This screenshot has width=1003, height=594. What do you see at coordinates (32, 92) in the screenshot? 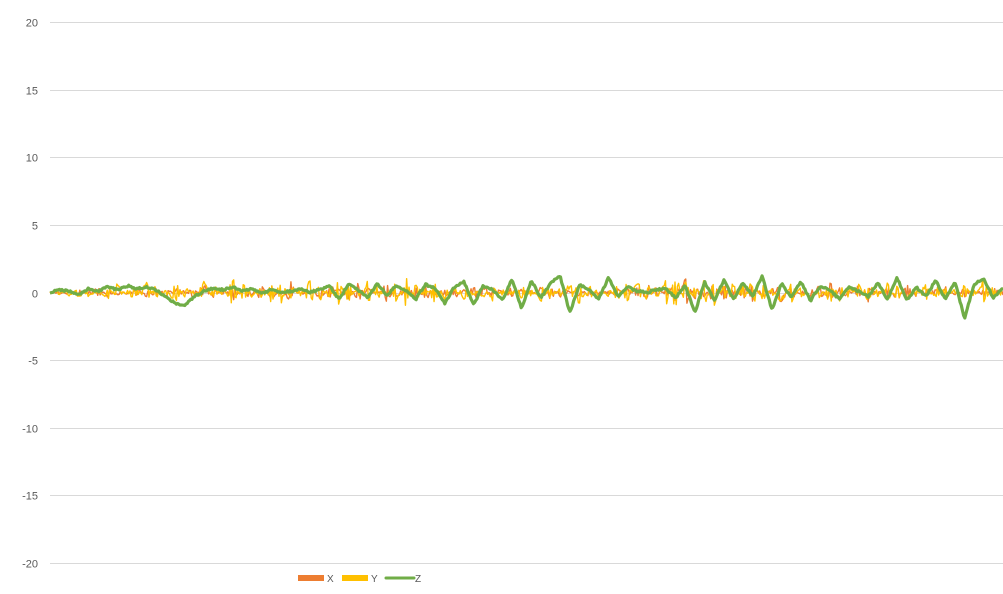
I see `y-tick-label: 15` at bounding box center [32, 92].